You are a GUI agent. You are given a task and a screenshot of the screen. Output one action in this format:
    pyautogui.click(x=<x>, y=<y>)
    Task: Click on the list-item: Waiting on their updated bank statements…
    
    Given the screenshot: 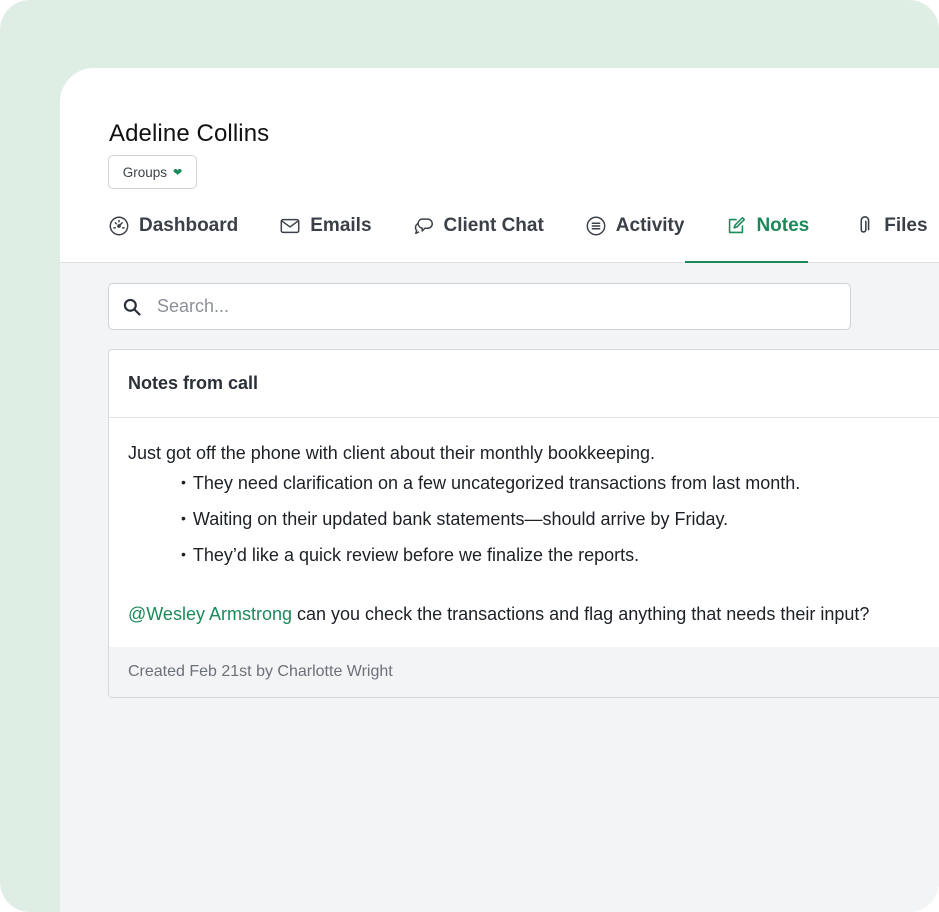 What is the action you would take?
    pyautogui.click(x=560, y=520)
    